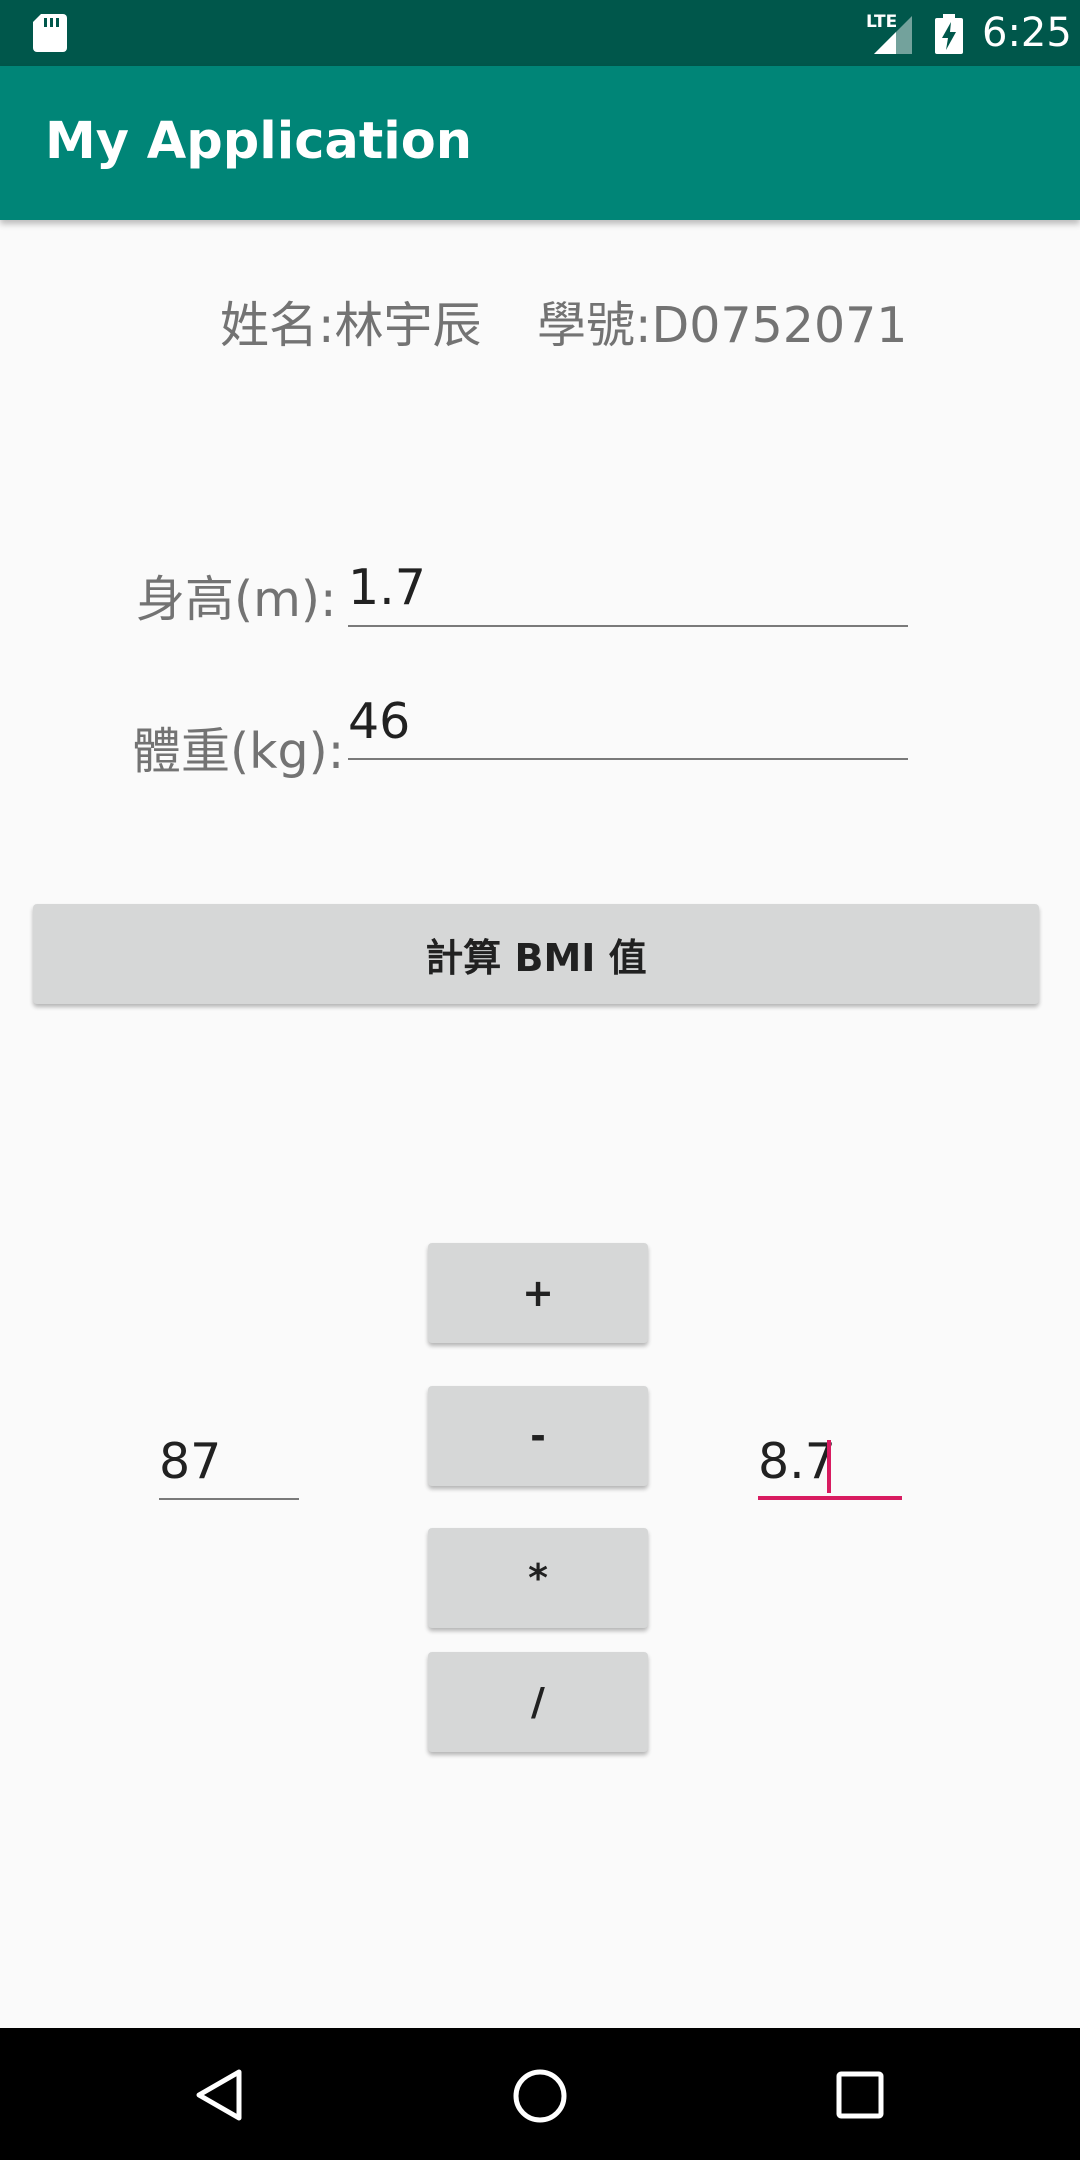 This screenshot has height=2160, width=1080. Describe the element at coordinates (893, 35) in the screenshot. I see `signal-icon` at that location.